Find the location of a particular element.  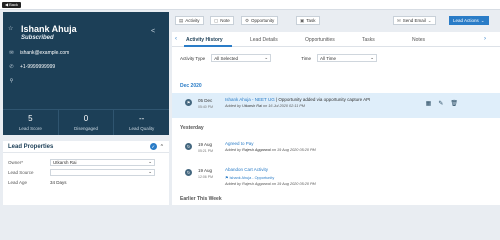

lead-age-label: Lead Age is located at coordinates (18, 182).